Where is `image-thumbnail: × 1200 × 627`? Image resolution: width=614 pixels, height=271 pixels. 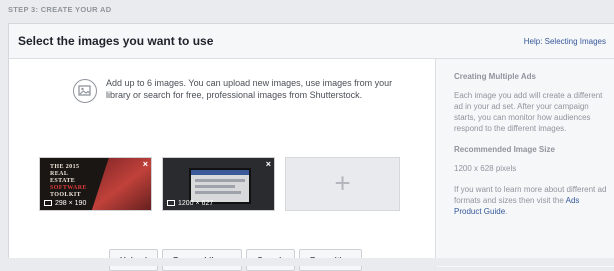 image-thumbnail: × 1200 × 627 is located at coordinates (218, 184).